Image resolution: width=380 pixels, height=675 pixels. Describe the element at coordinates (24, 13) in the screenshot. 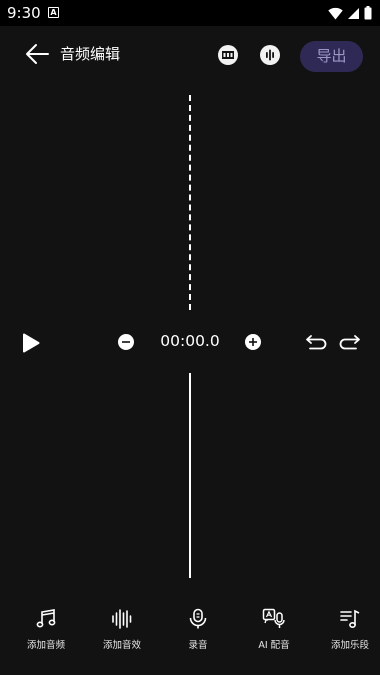

I see `status-time: 9:30` at that location.